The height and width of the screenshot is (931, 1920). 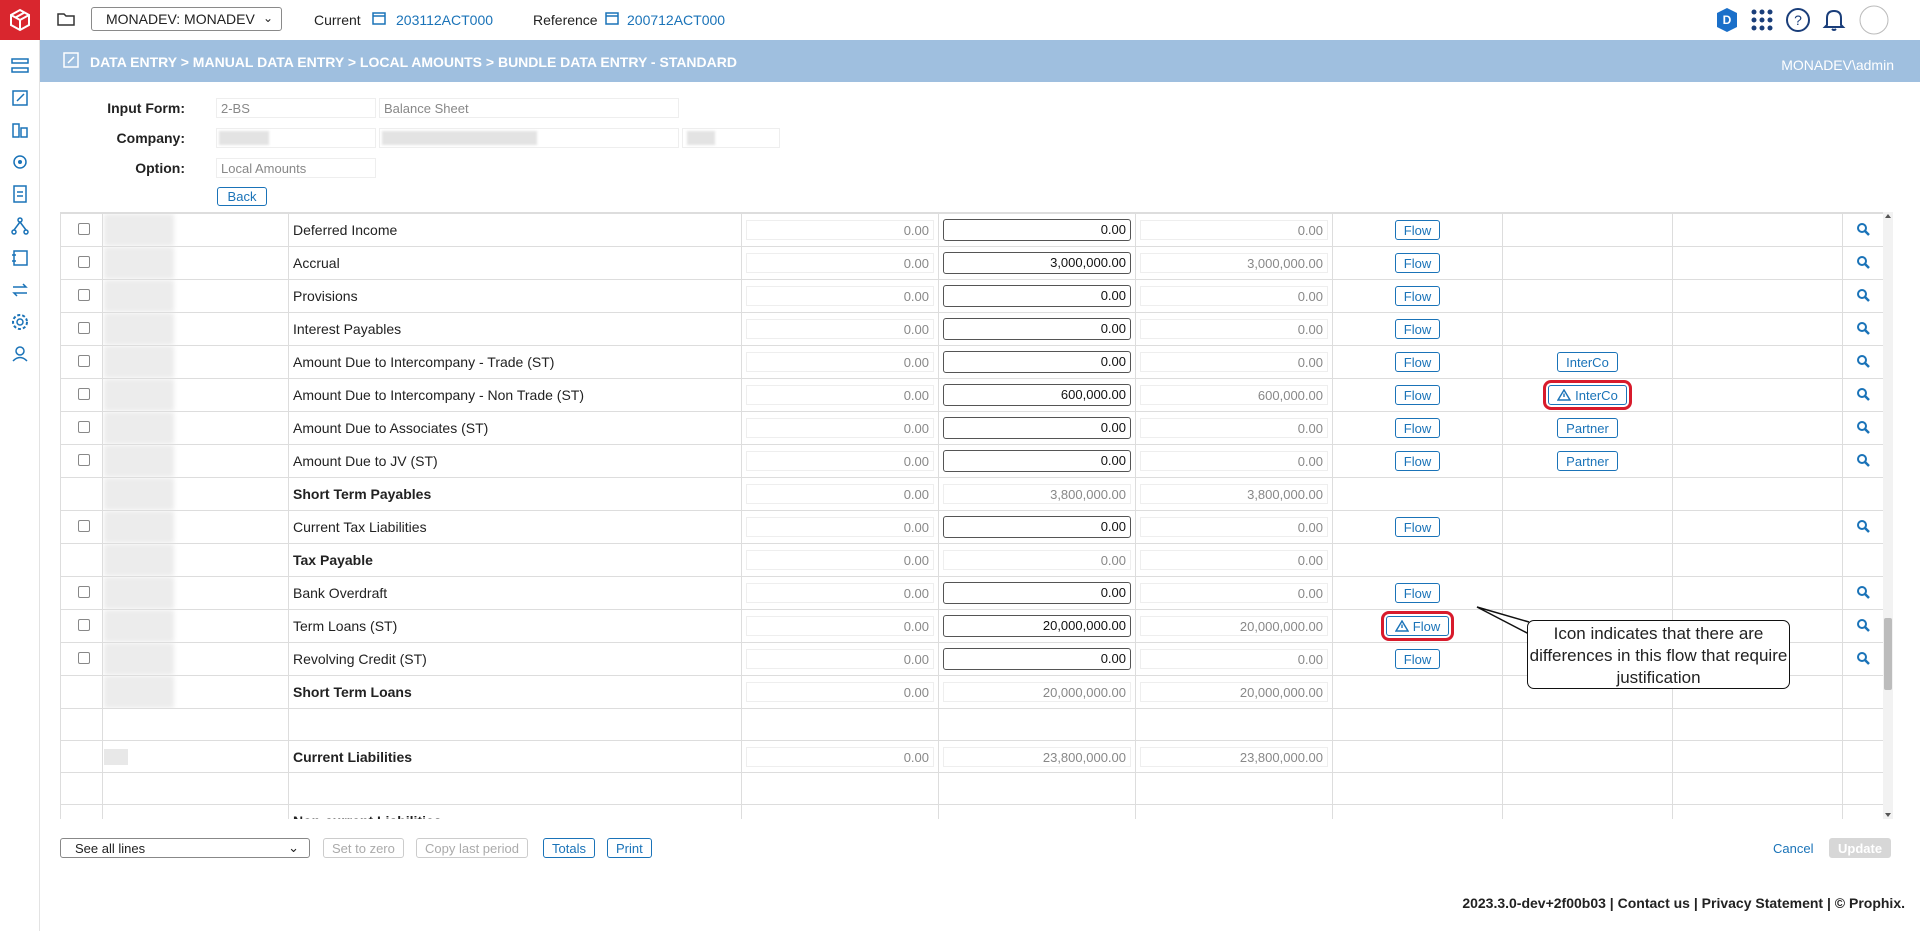 I want to click on journal-icon, so click(x=20, y=258).